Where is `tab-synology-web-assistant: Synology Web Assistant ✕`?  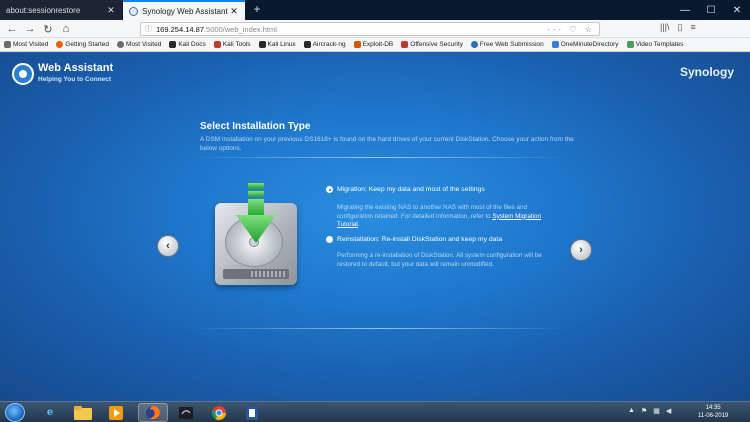
tab-synology-web-assistant: Synology Web Assistant ✕ is located at coordinates (184, 10).